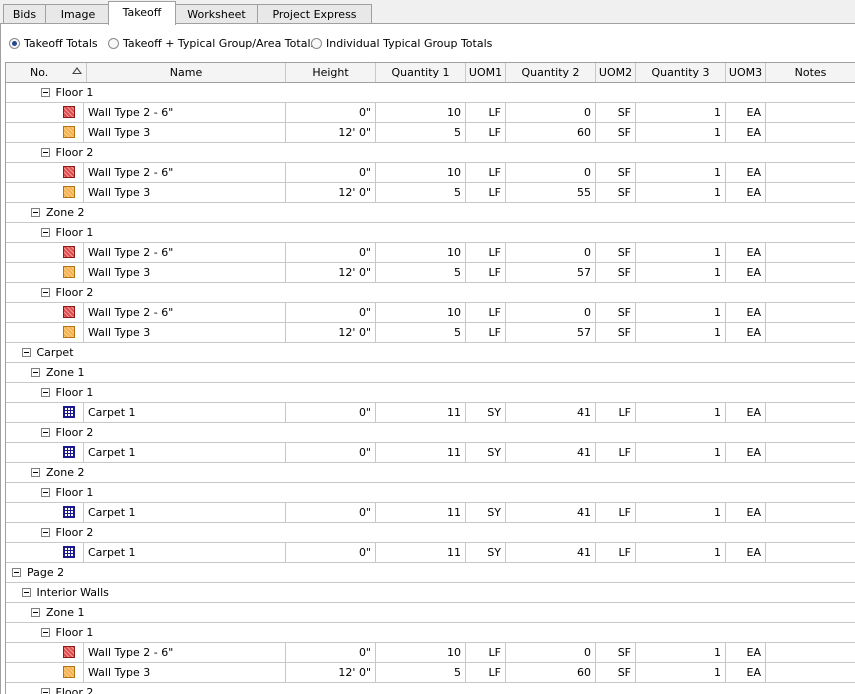 This screenshot has height=694, width=855. What do you see at coordinates (551, 72) in the screenshot?
I see `column-header-quantity-2: Quantity 2` at bounding box center [551, 72].